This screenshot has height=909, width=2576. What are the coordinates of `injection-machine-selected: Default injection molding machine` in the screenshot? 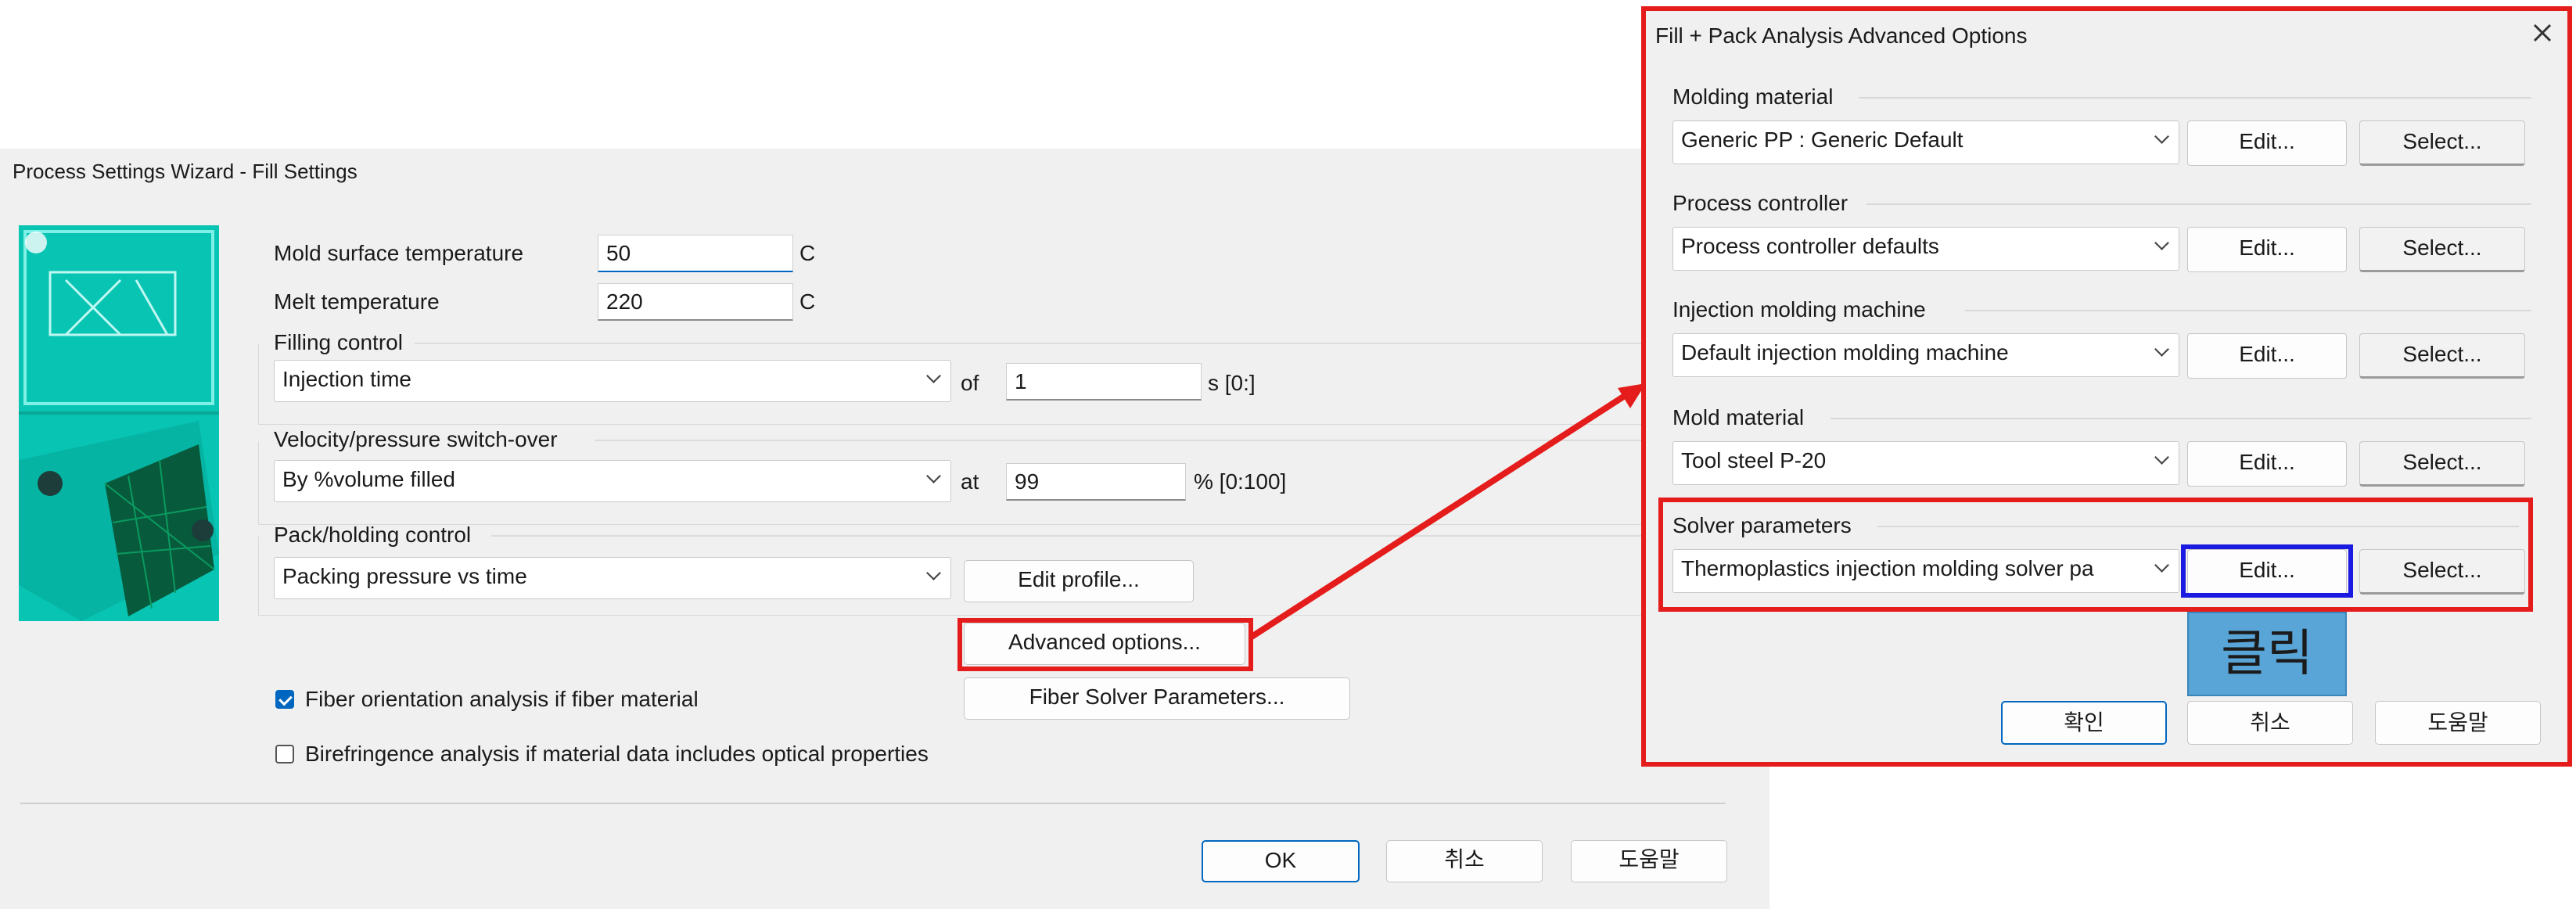 It's located at (1845, 352).